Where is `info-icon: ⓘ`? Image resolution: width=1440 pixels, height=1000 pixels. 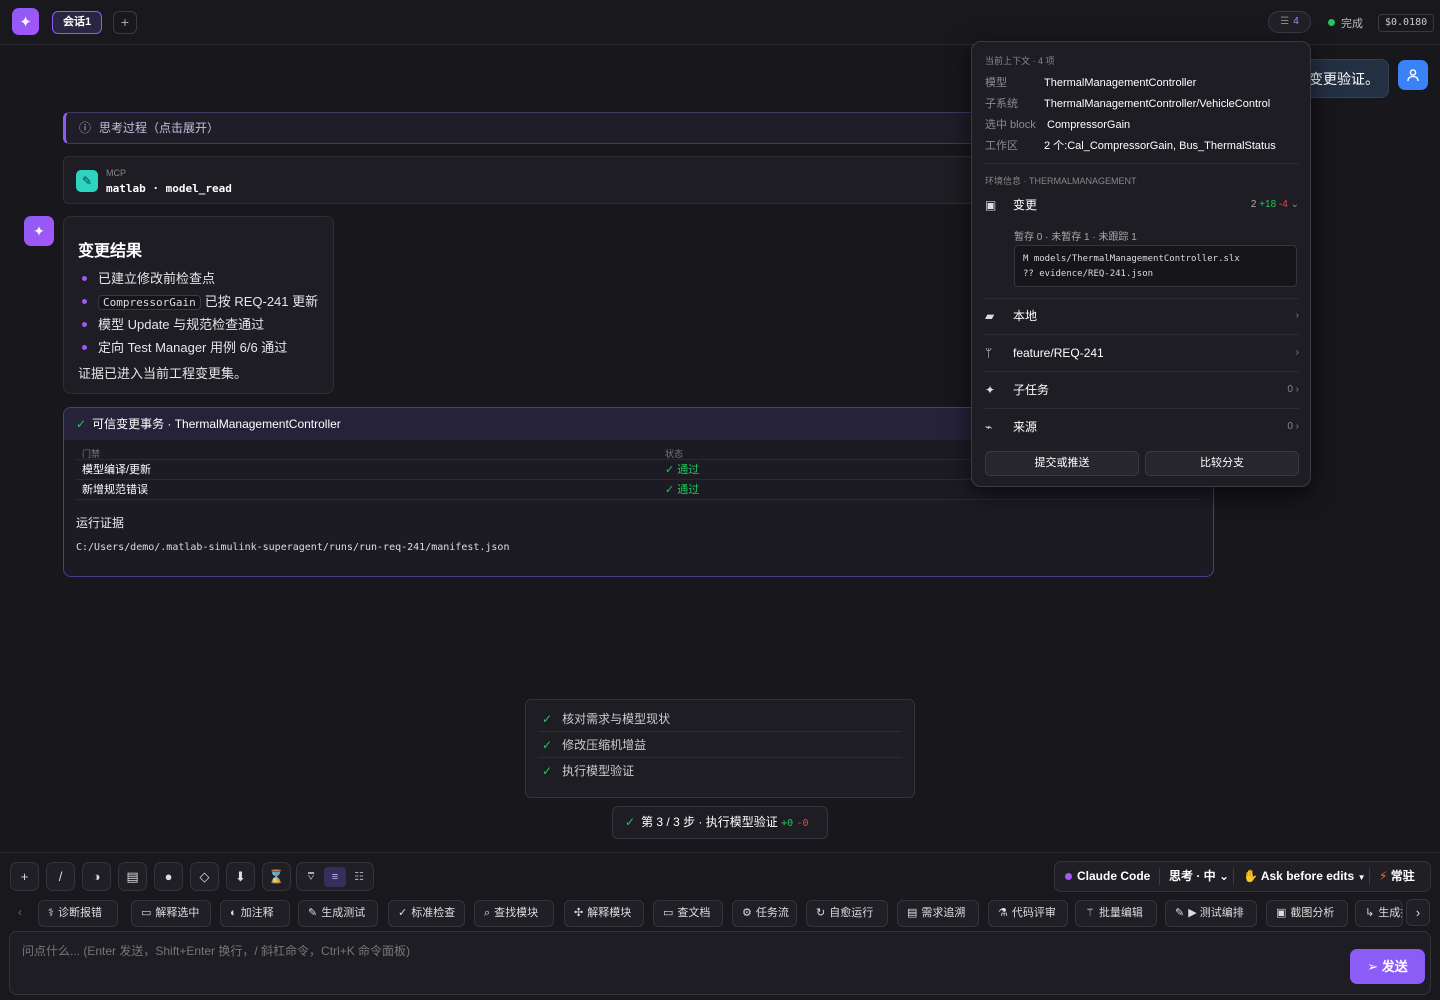
info-icon: ⓘ is located at coordinates (85, 128).